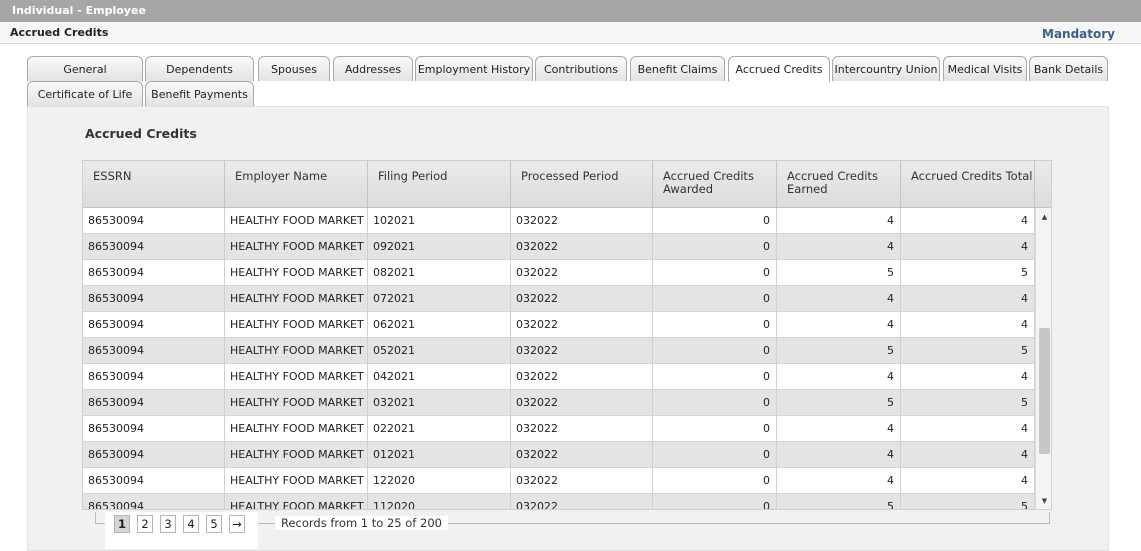 The image size is (1141, 551). I want to click on column-header-processed-period: Processed Period, so click(582, 184).